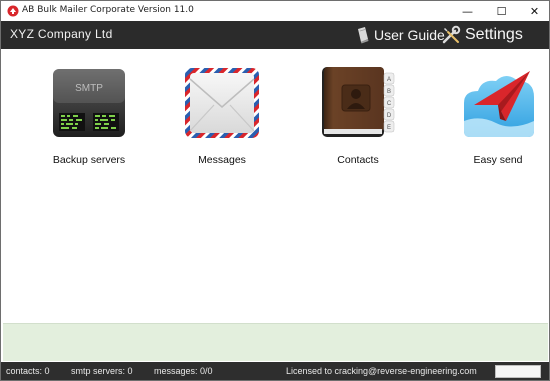 This screenshot has height=381, width=550. I want to click on close-button: ✕, so click(533, 11).